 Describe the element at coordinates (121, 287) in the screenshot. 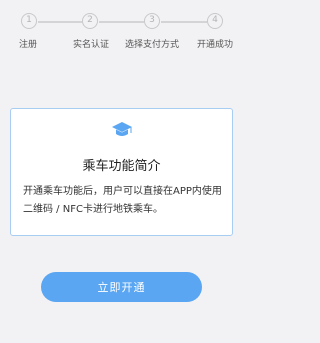

I see `activate-now-button: 立即开通` at that location.